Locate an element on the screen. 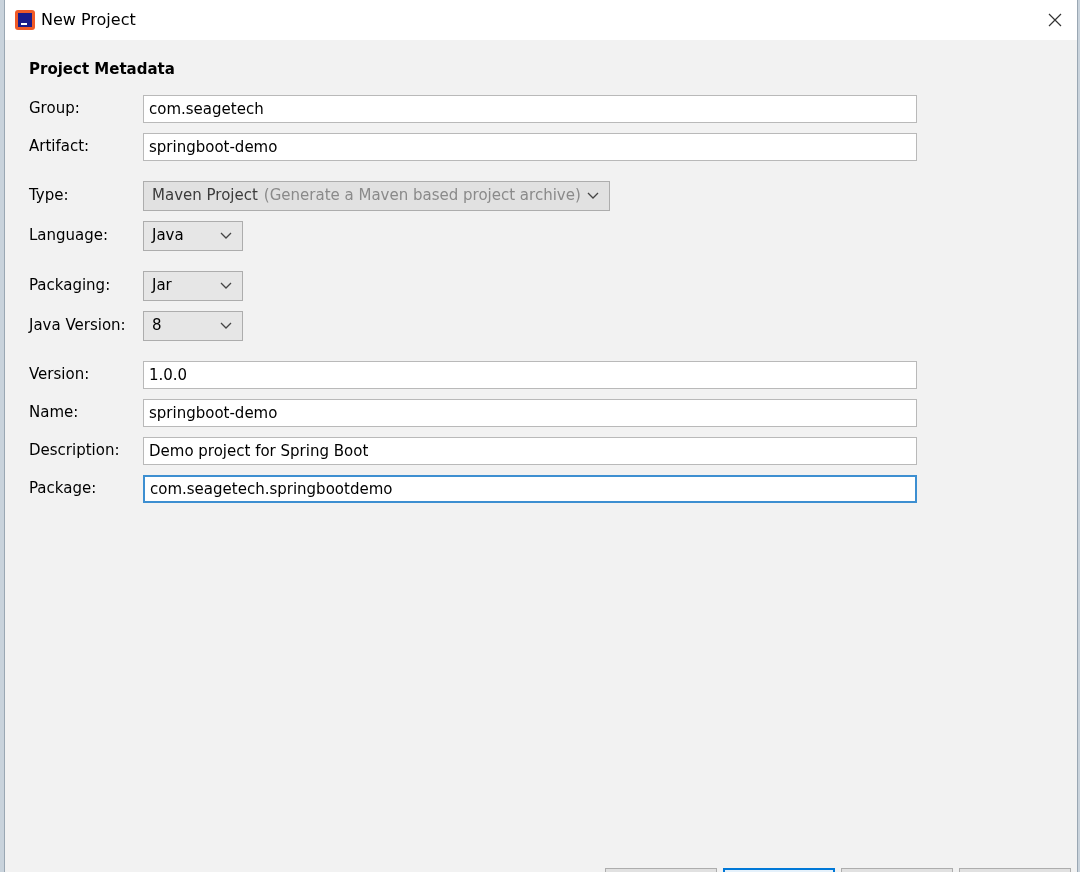 The height and width of the screenshot is (872, 1080). window-title: New Project is located at coordinates (88, 20).